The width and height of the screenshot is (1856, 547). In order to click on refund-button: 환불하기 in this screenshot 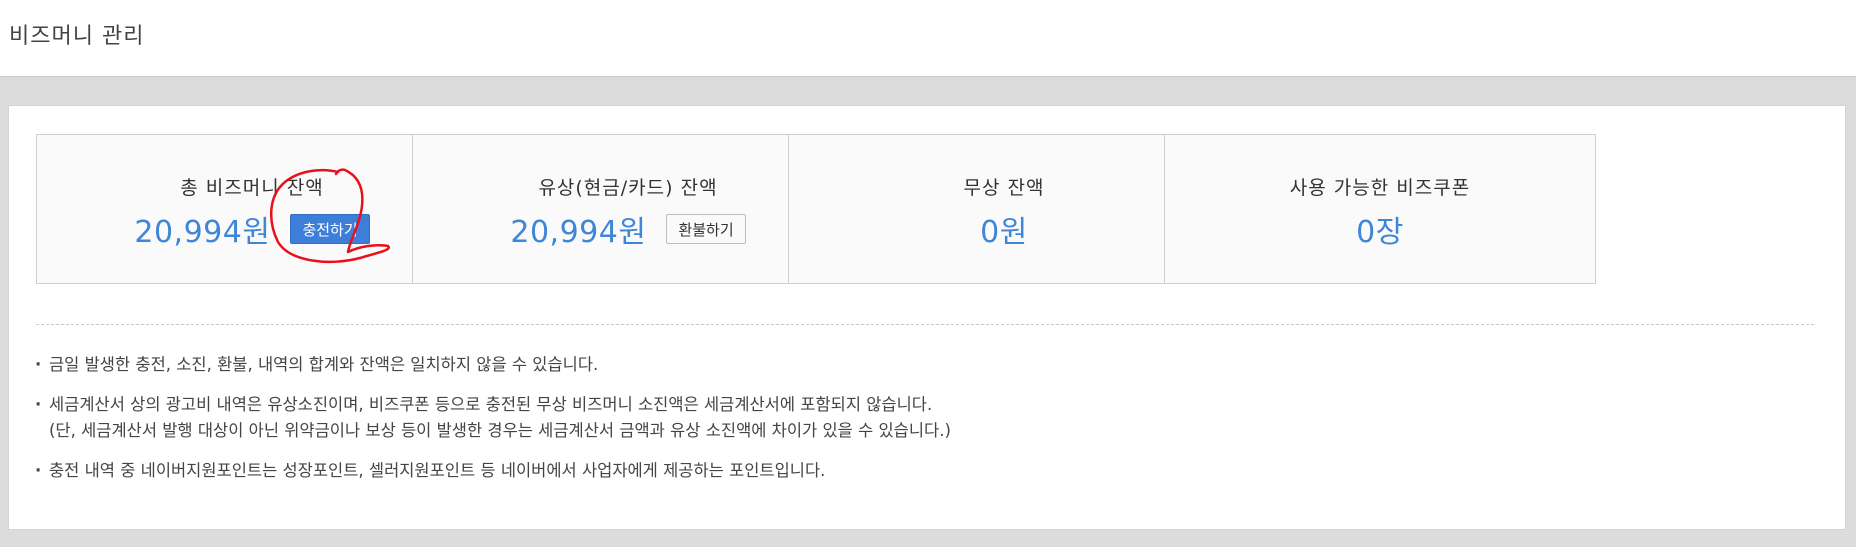, I will do `click(706, 229)`.